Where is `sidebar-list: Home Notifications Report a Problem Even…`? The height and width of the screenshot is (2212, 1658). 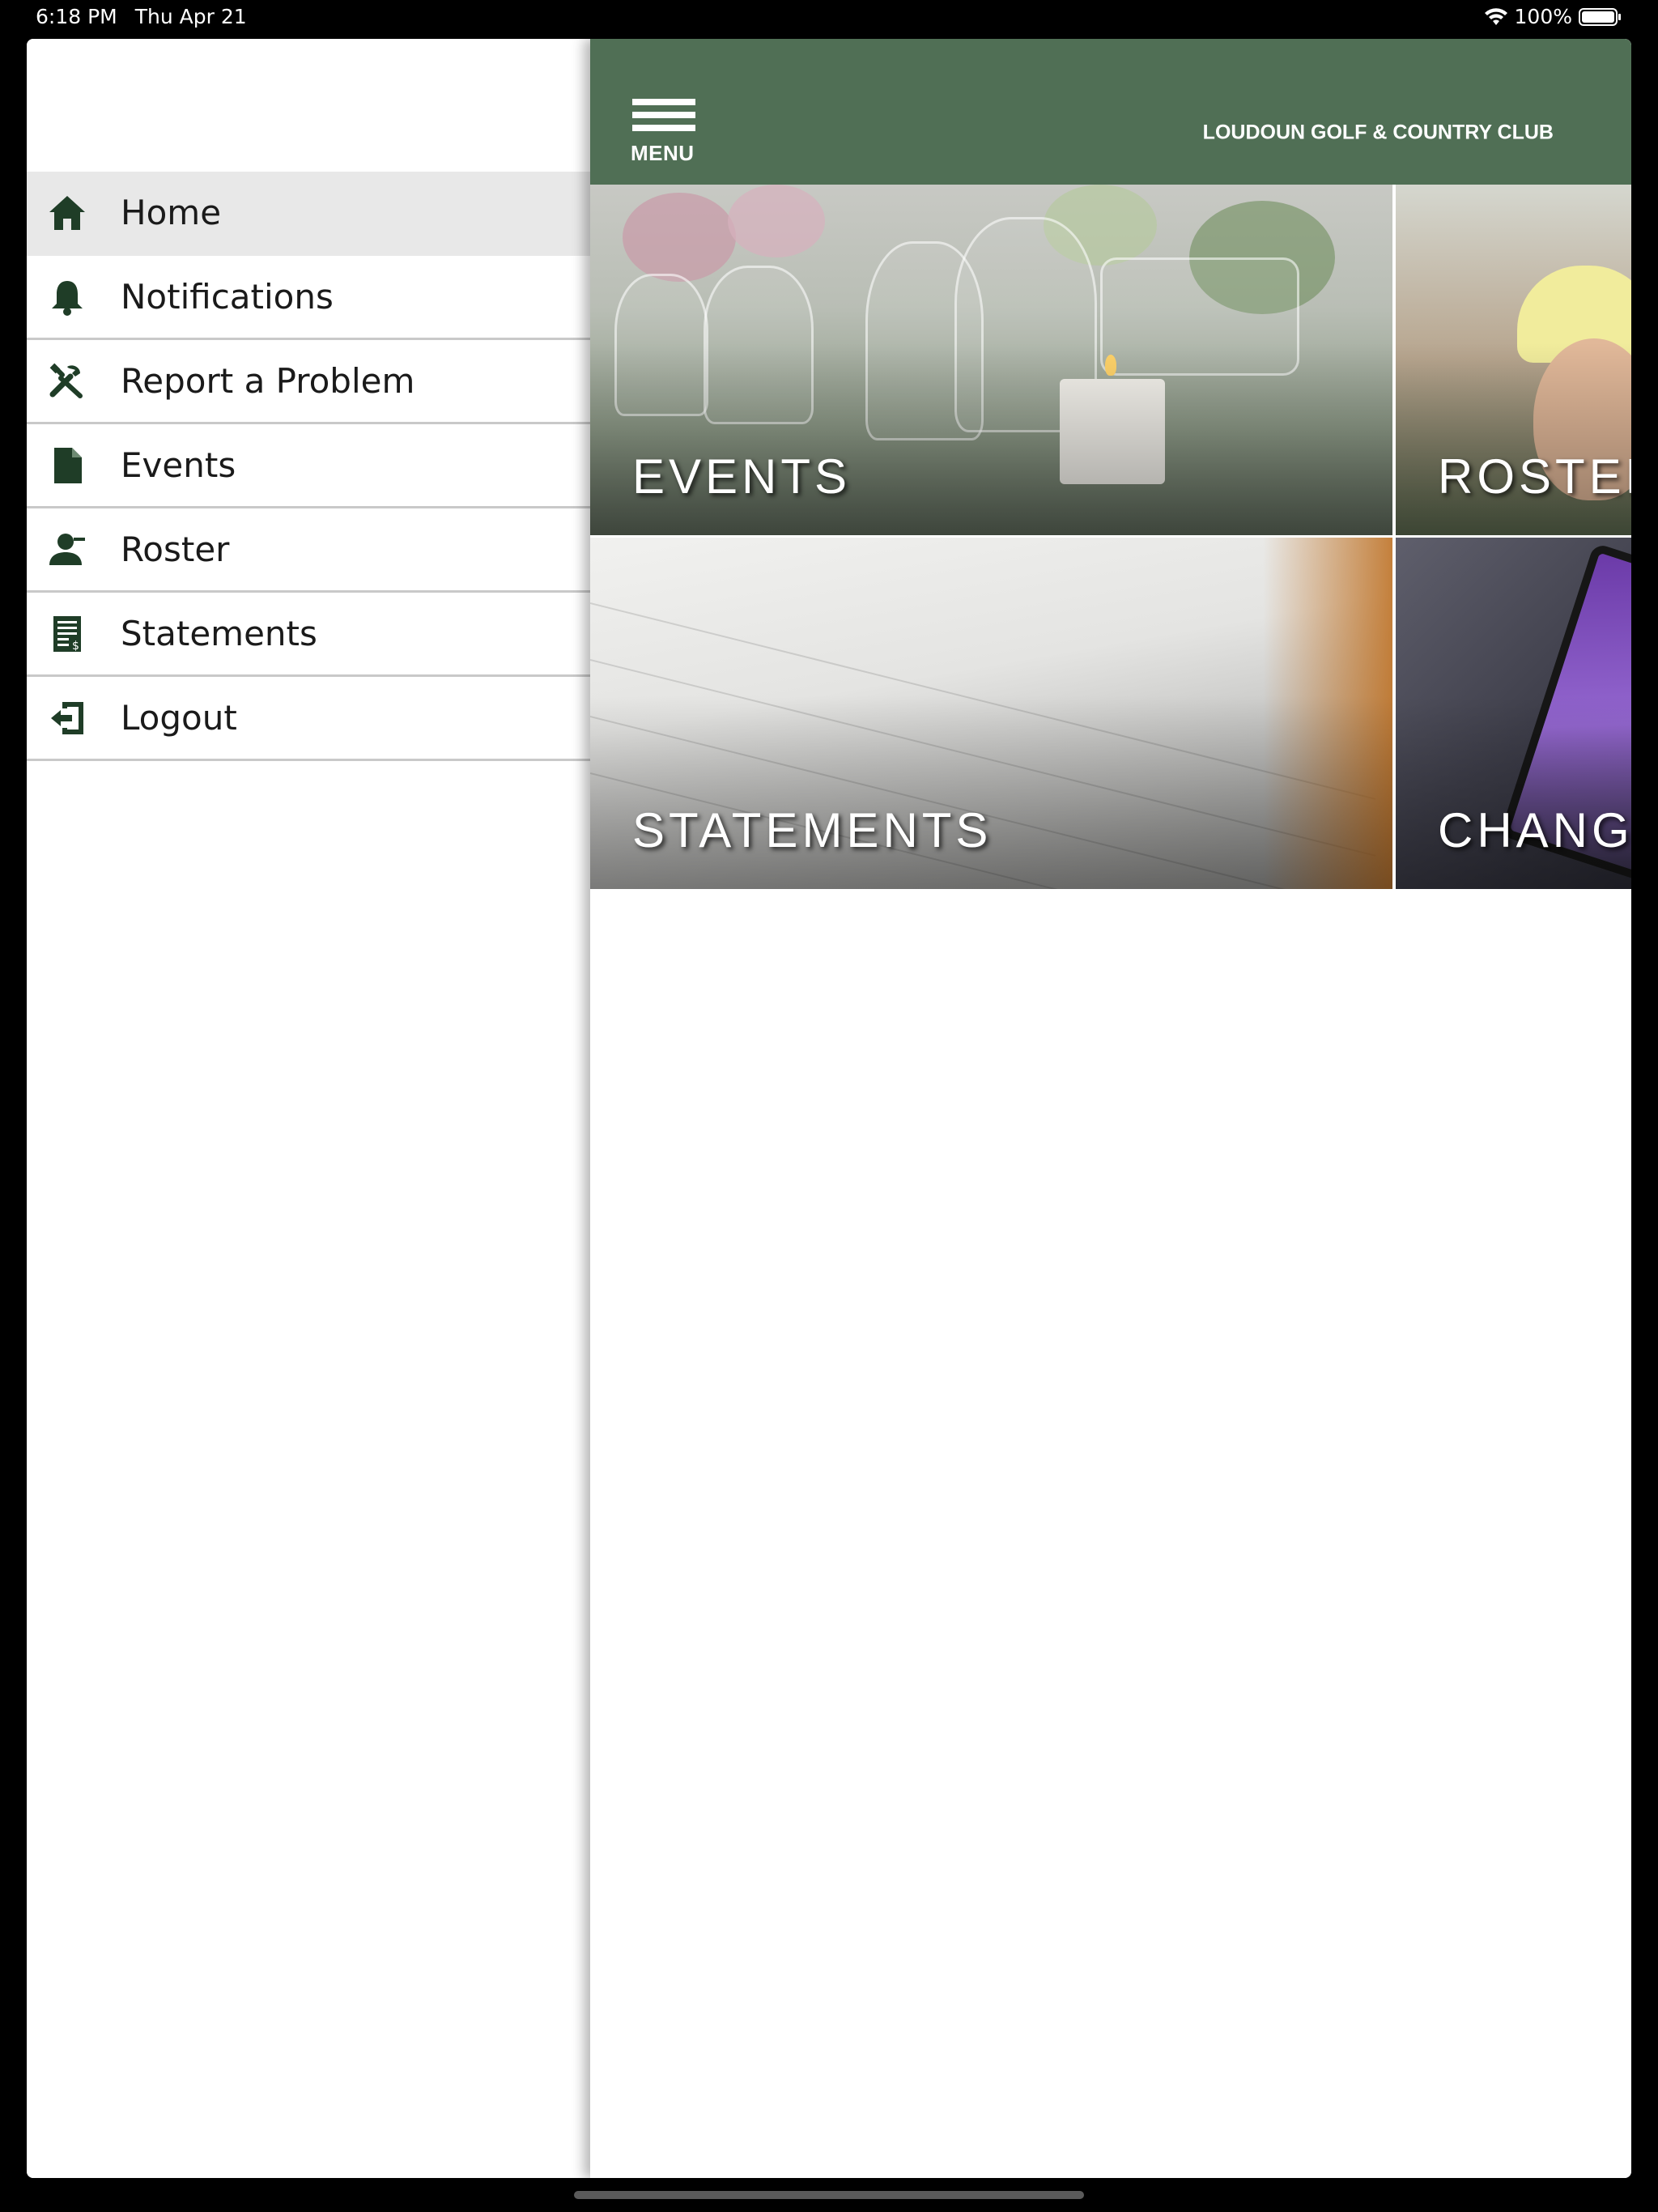
sidebar-list: Home Notifications Report a Problem Even… is located at coordinates (308, 467).